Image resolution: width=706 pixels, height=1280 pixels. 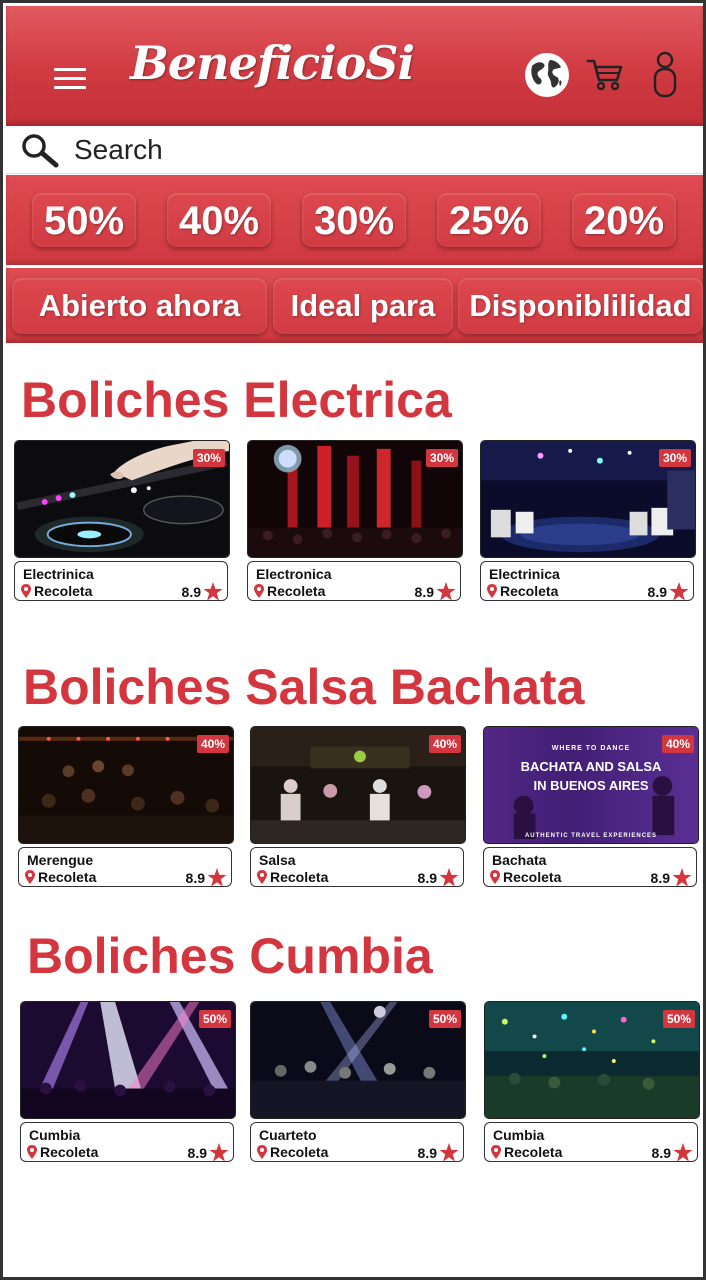 What do you see at coordinates (55, 1135) in the screenshot?
I see `venue-name: Cumbia` at bounding box center [55, 1135].